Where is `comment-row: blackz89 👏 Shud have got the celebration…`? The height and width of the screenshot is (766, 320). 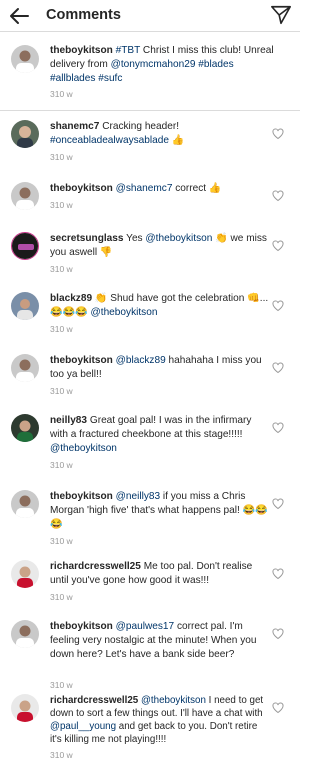 comment-row: blackz89 👏 Shud have got the celebration… is located at coordinates (150, 315).